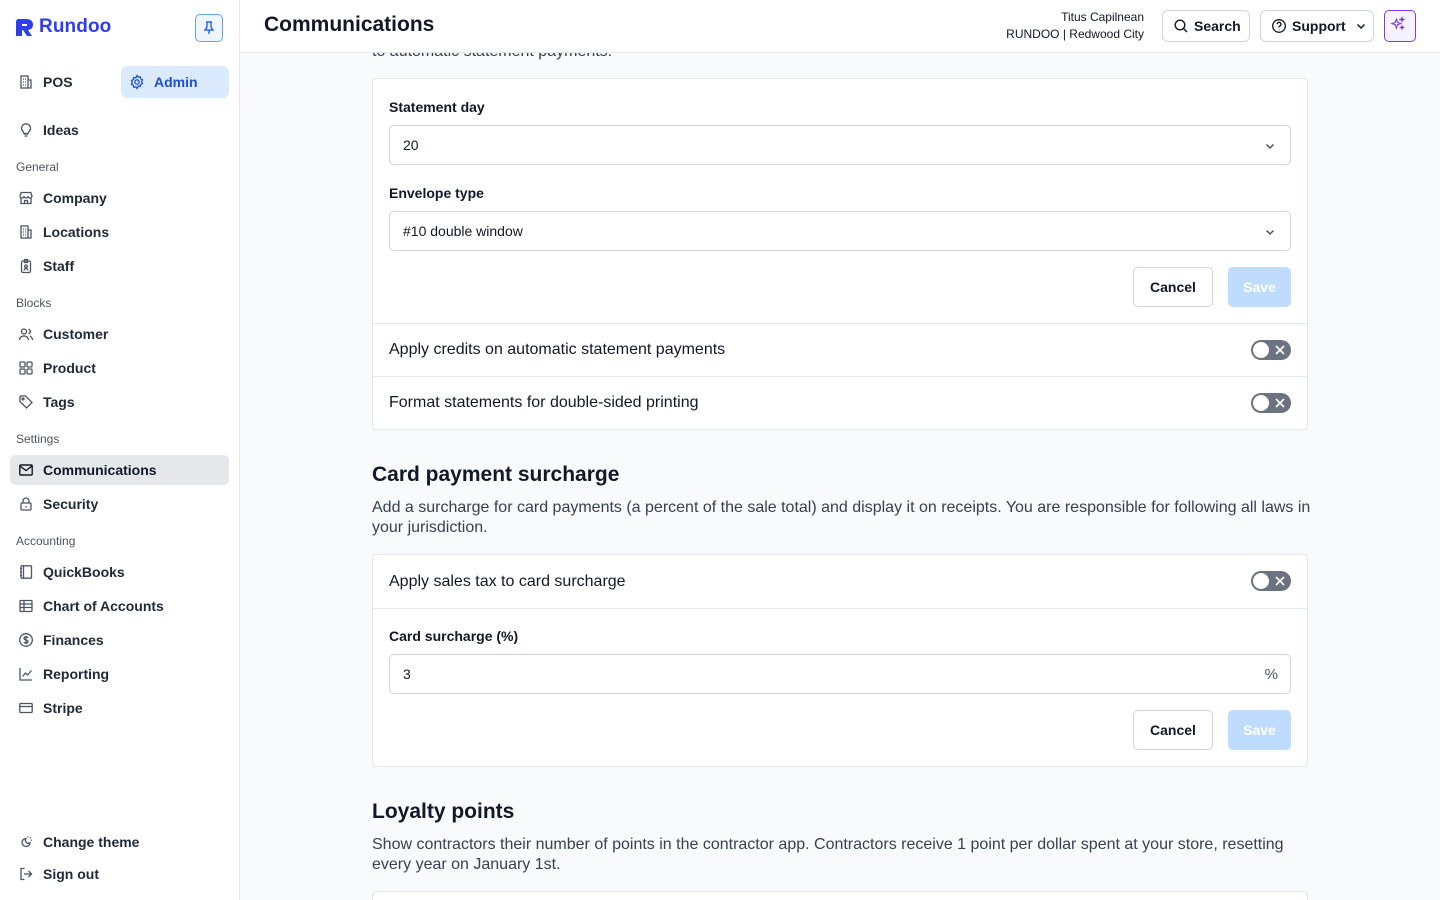  What do you see at coordinates (1181, 26) in the screenshot?
I see `search-icon` at bounding box center [1181, 26].